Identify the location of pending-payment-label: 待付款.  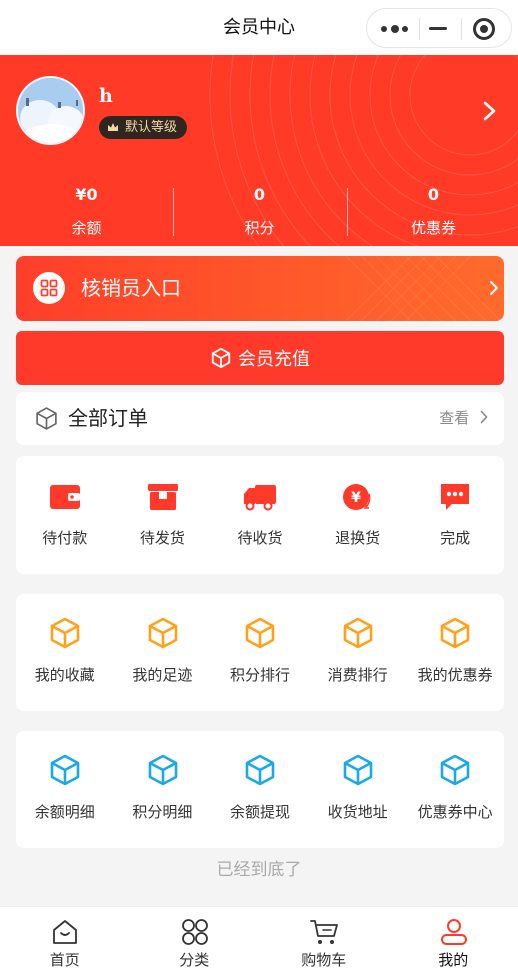
(65, 538).